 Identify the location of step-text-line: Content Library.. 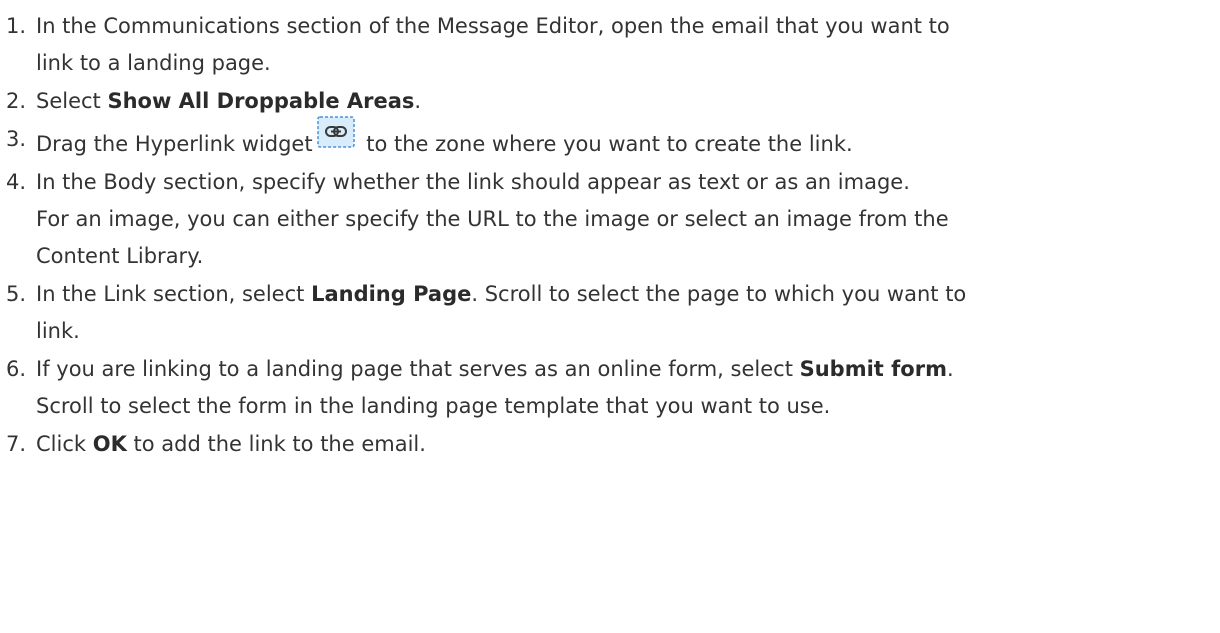
(120, 256).